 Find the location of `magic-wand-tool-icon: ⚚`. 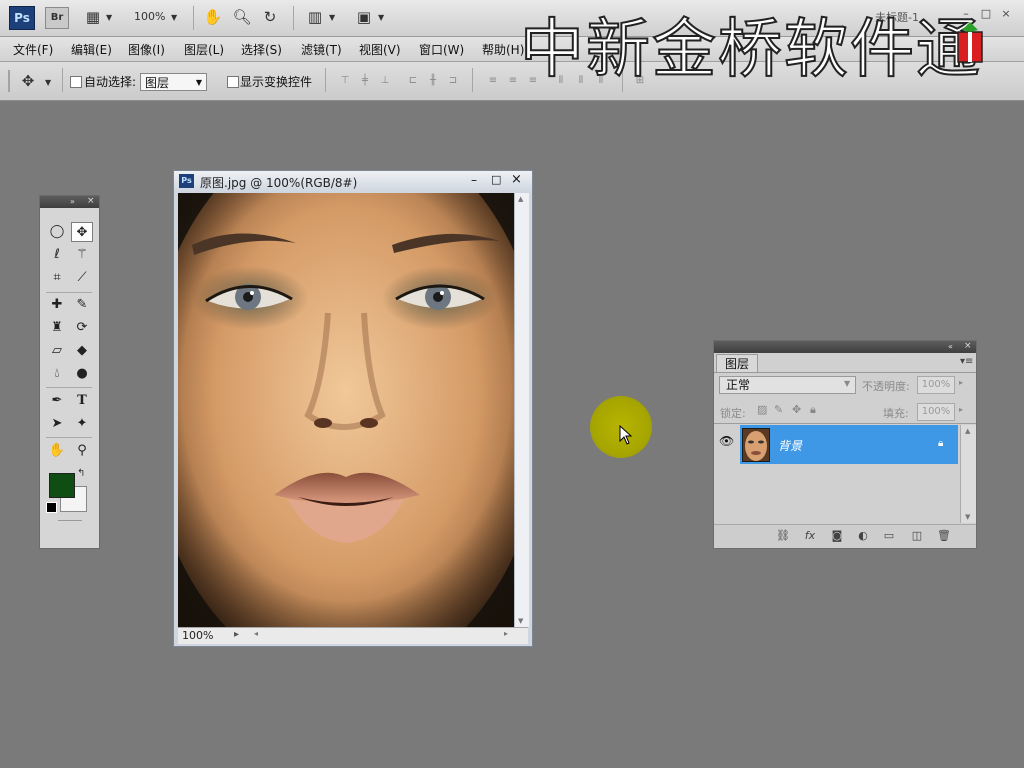

magic-wand-tool-icon: ⚚ is located at coordinates (82, 255).